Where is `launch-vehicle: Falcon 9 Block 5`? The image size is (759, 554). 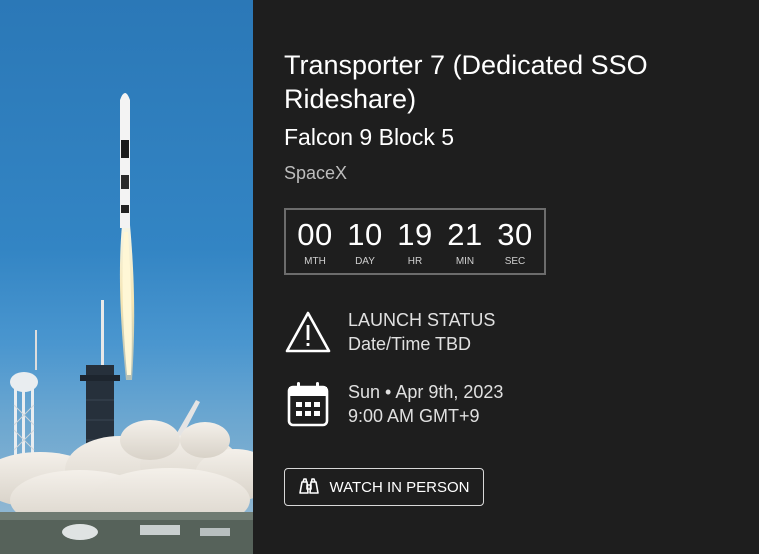 launch-vehicle: Falcon 9 Block 5 is located at coordinates (369, 137).